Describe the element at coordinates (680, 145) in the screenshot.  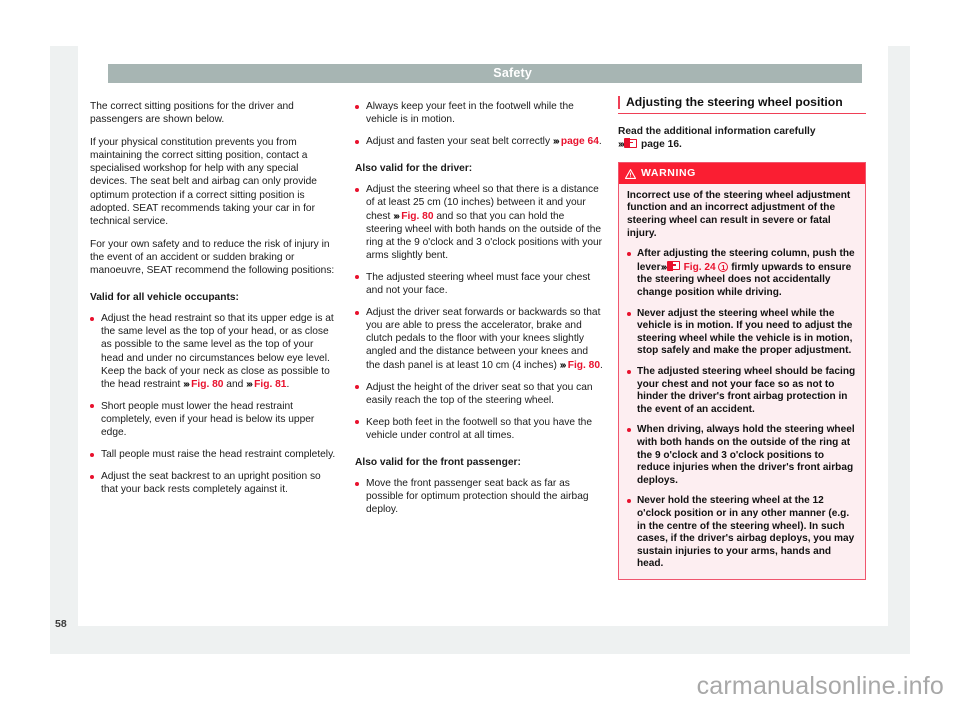
I see `sentence-period: .` at that location.